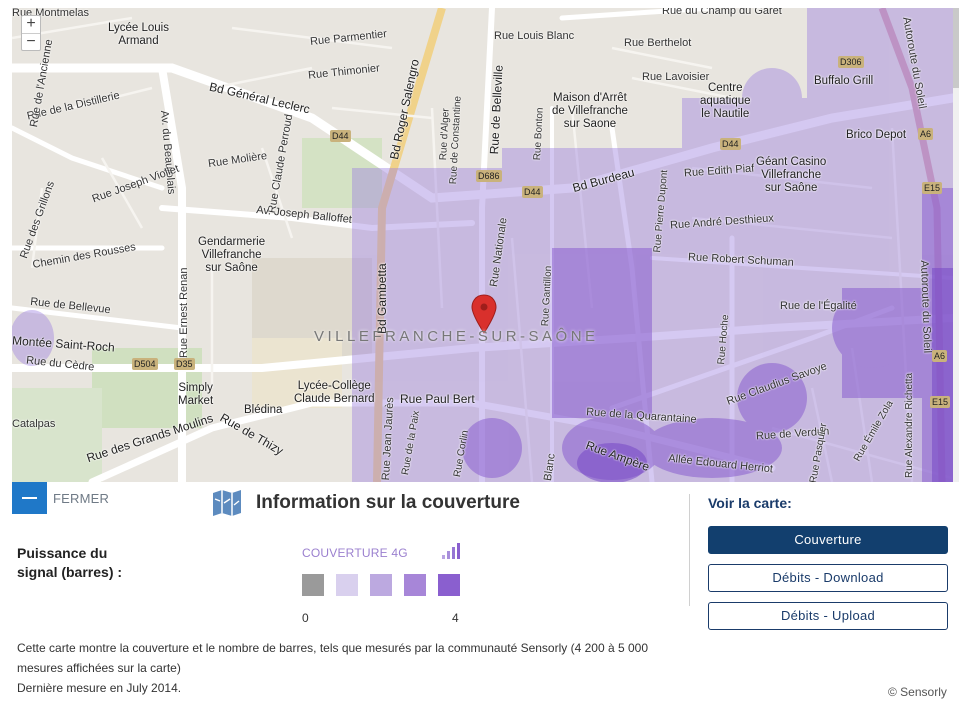 The height and width of the screenshot is (710, 959). What do you see at coordinates (227, 503) in the screenshot?
I see `map-fold-icon` at bounding box center [227, 503].